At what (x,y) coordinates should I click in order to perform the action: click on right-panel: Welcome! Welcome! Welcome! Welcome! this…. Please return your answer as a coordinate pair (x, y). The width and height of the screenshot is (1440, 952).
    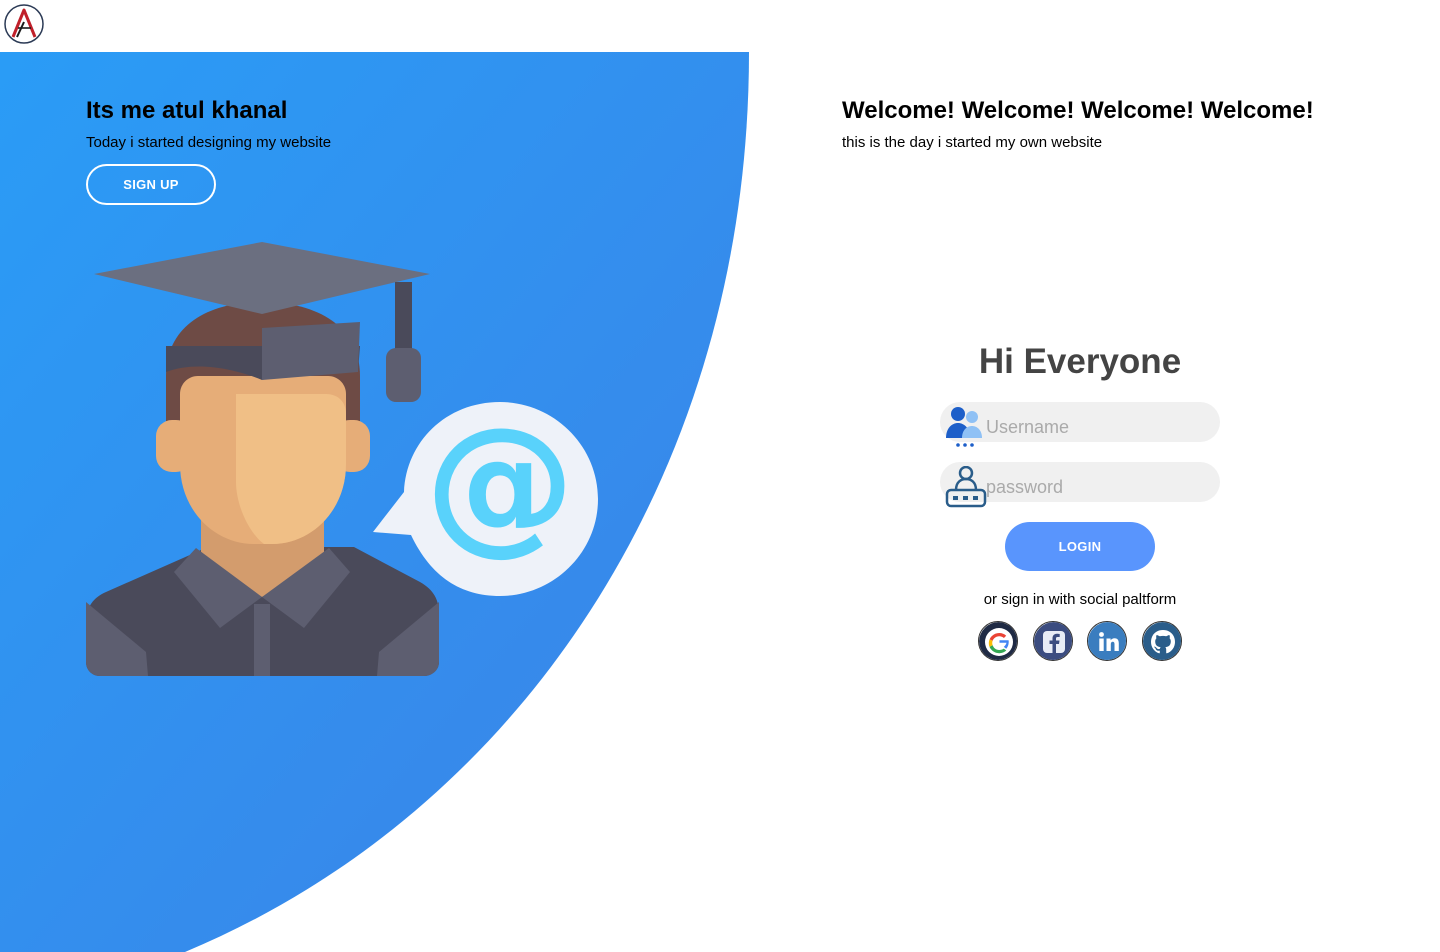
    Looking at the image, I should click on (1122, 125).